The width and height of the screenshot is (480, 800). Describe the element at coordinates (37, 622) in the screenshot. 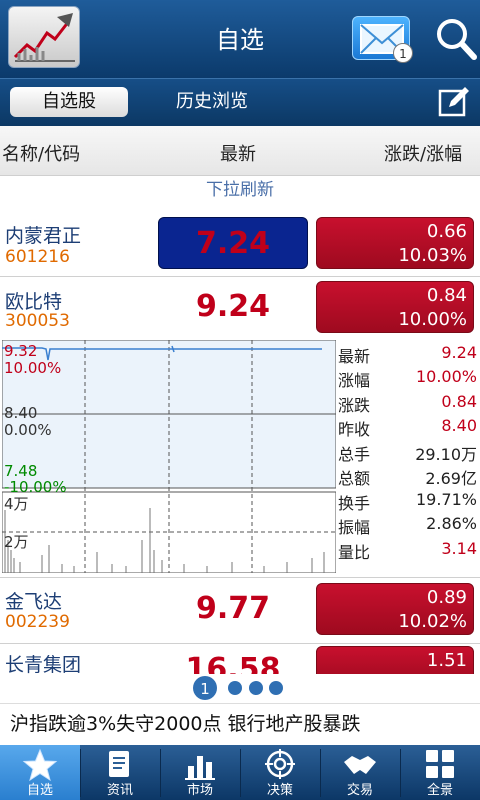

I see `stock-code: 002239` at that location.